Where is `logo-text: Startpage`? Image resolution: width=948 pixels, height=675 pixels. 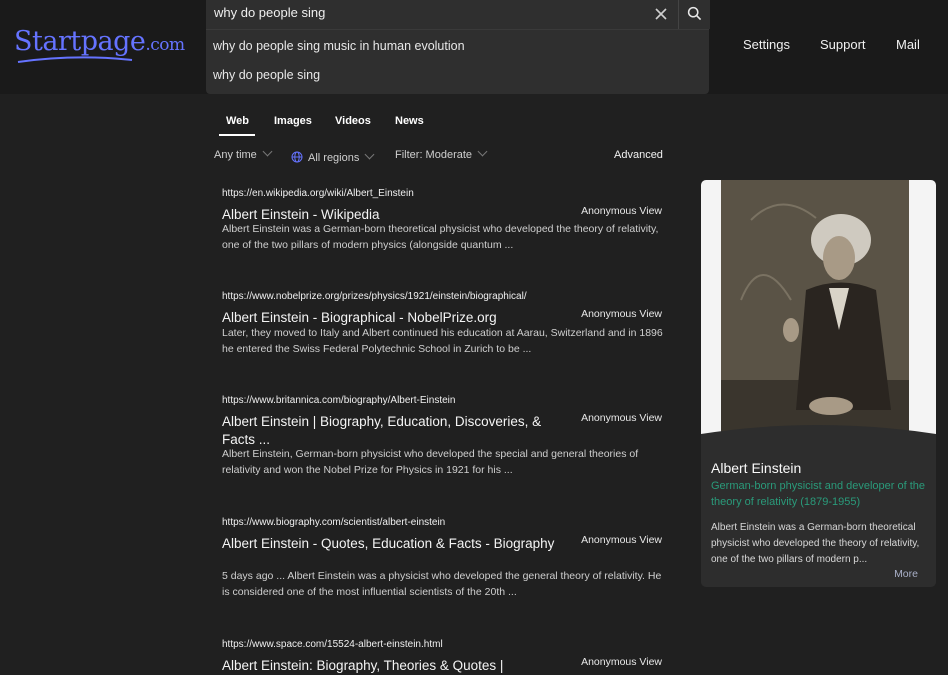
logo-text: Startpage is located at coordinates (80, 41).